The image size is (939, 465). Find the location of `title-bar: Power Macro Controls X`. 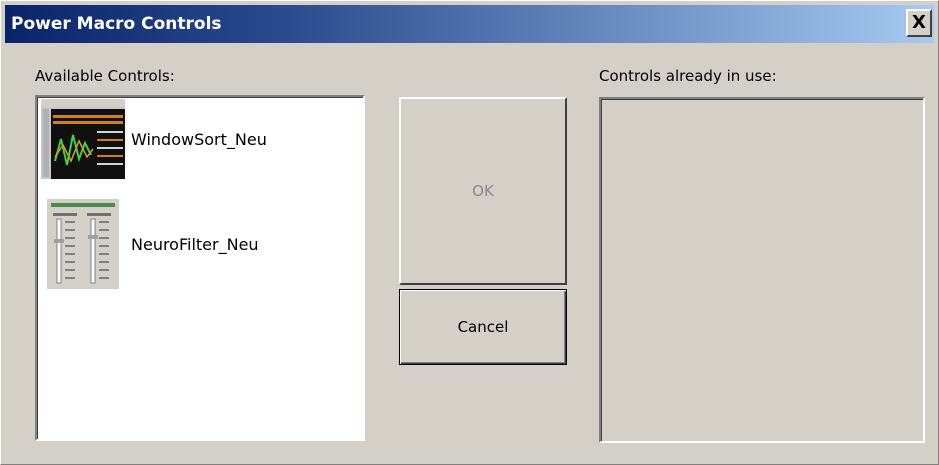

title-bar: Power Macro Controls X is located at coordinates (469, 24).